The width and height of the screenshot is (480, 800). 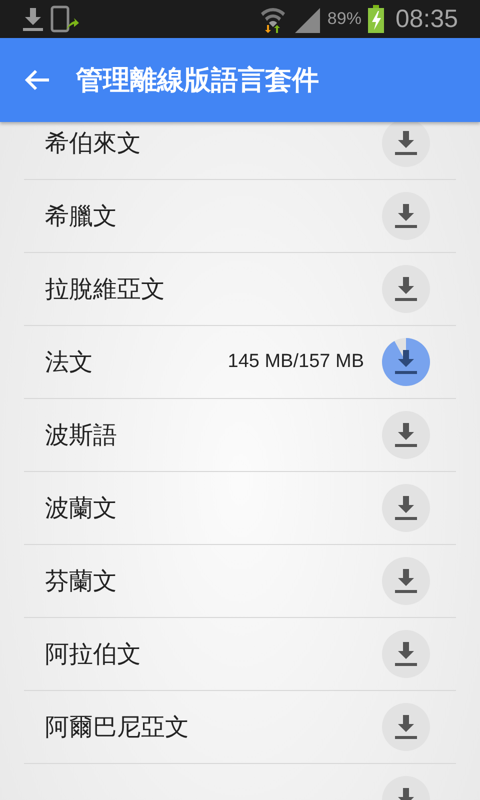 I want to click on clock: 08:35, so click(x=426, y=19).